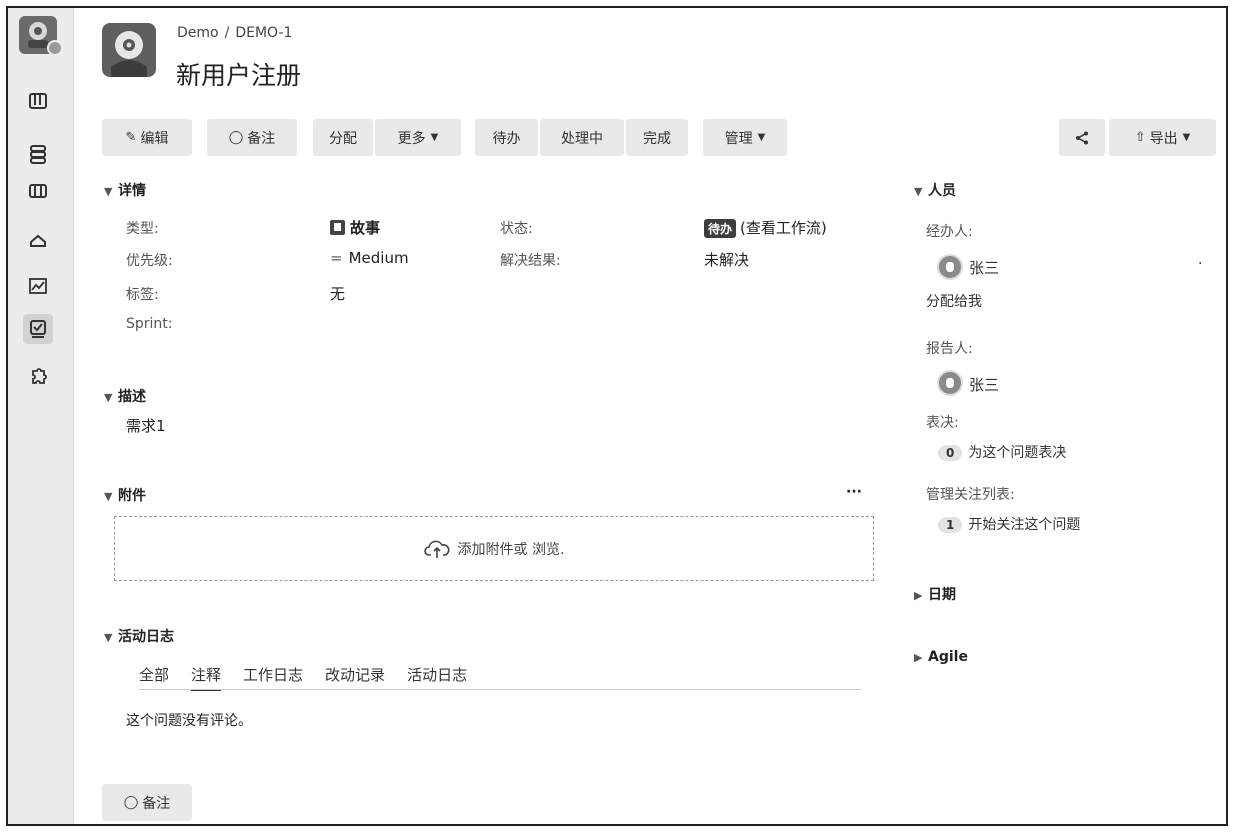  What do you see at coordinates (129, 50) in the screenshot?
I see `project-logo` at bounding box center [129, 50].